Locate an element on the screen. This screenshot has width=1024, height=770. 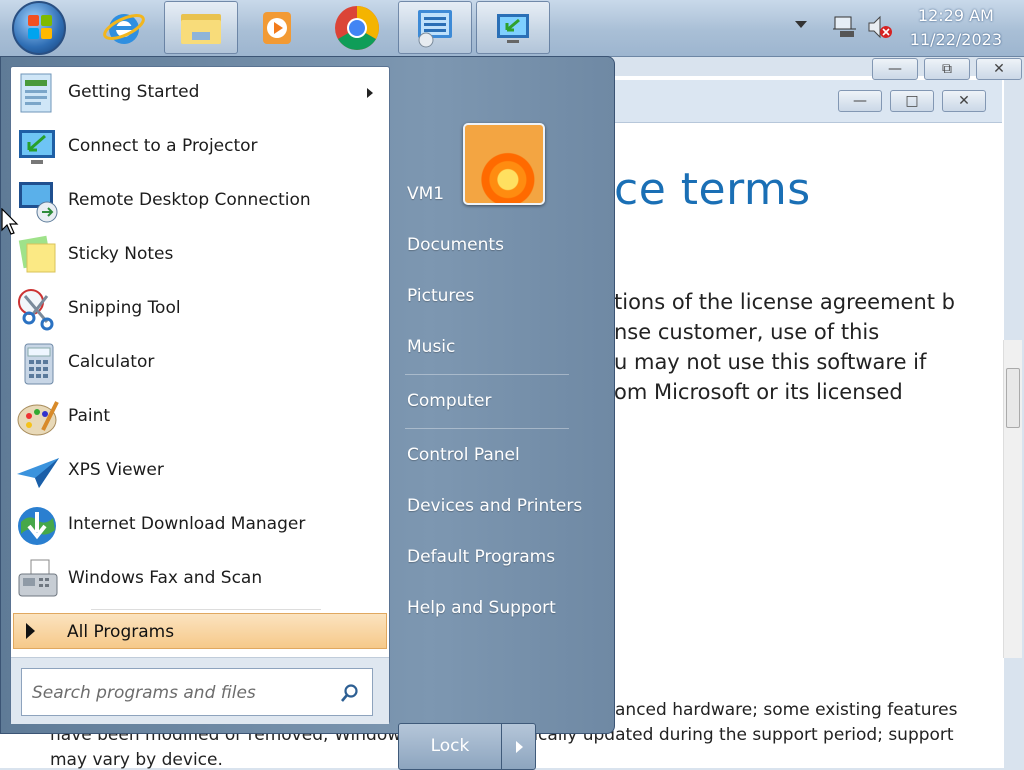
folder-icon is located at coordinates (201, 28).